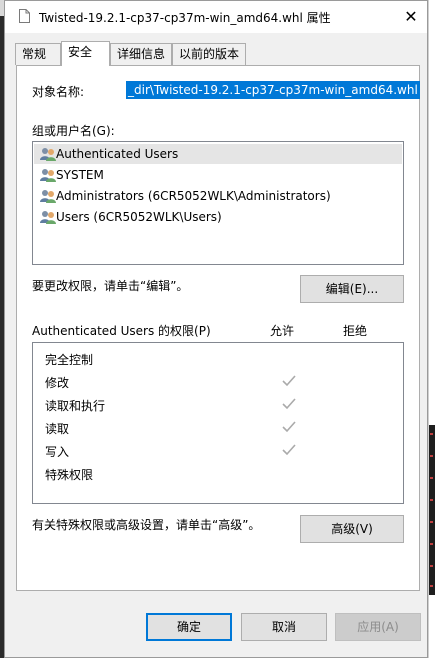  What do you see at coordinates (209, 54) in the screenshot?
I see `tab-previous-versions: 以前的版本` at bounding box center [209, 54].